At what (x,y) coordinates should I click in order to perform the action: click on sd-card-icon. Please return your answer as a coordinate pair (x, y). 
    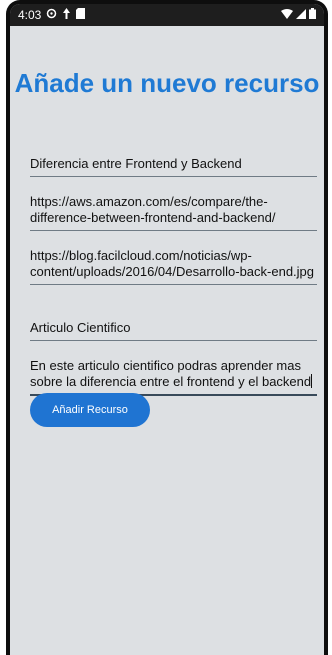
    Looking at the image, I should click on (81, 15).